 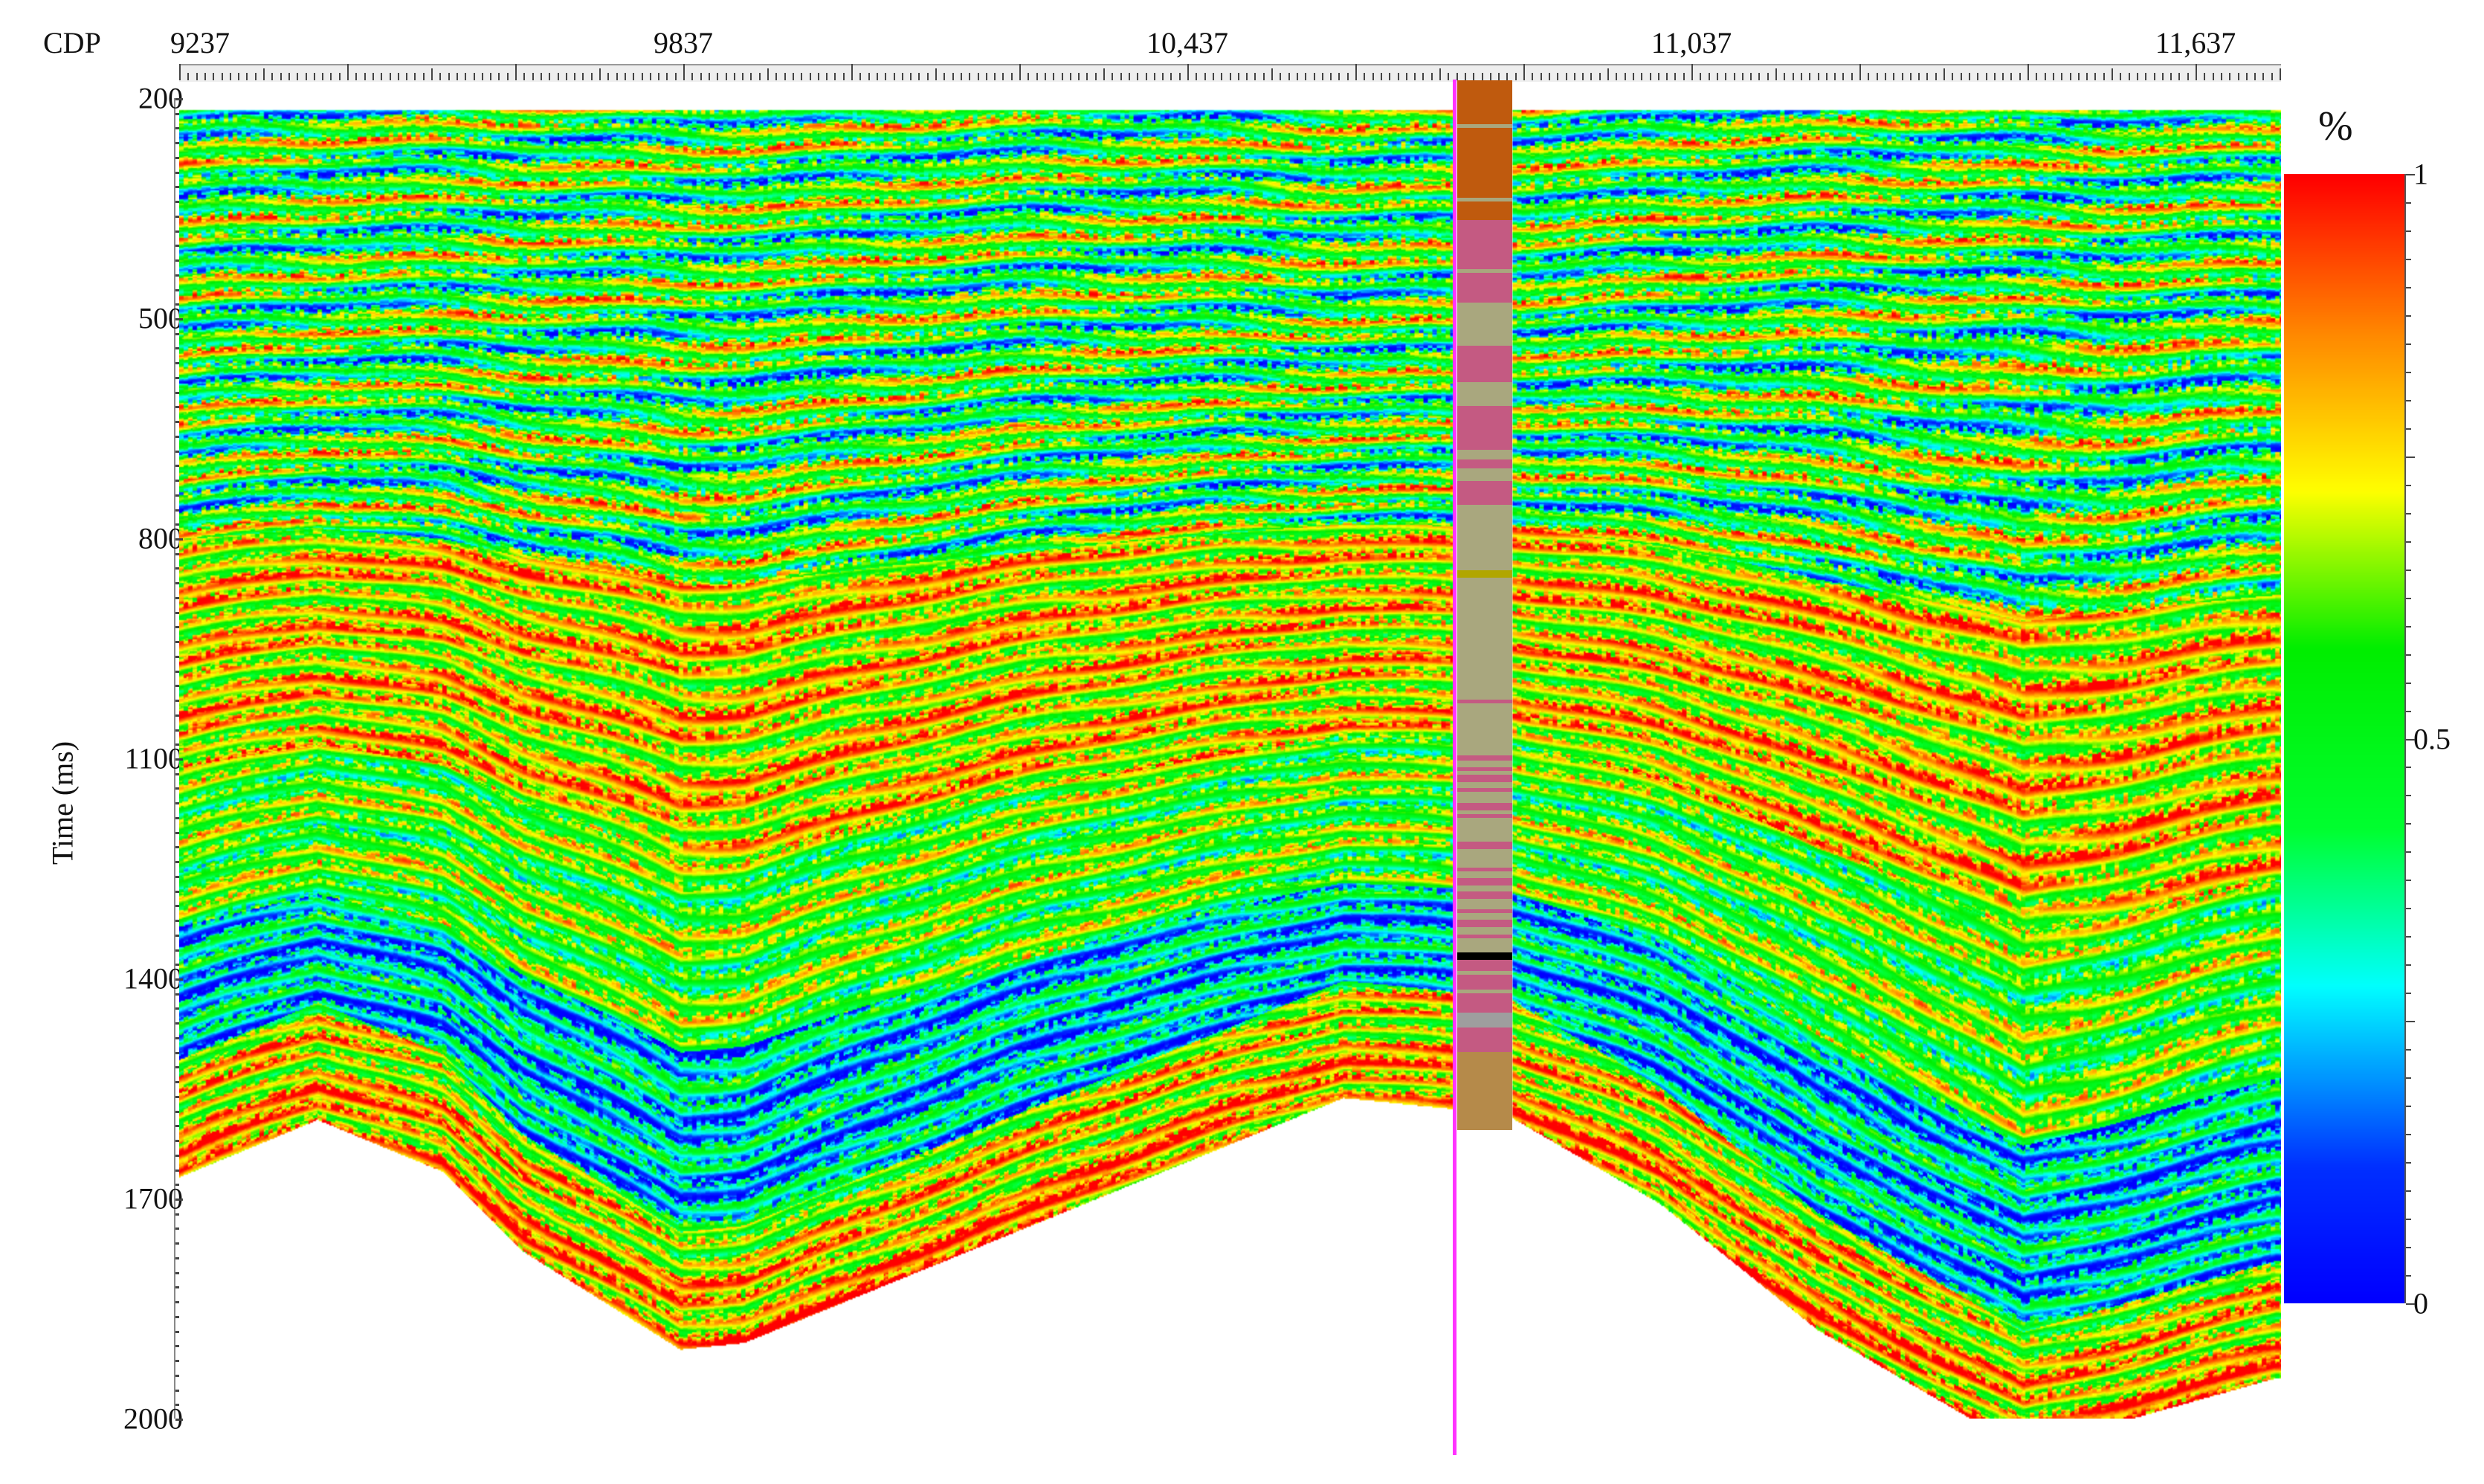 I want to click on x-tick-label: 9237, so click(x=200, y=42).